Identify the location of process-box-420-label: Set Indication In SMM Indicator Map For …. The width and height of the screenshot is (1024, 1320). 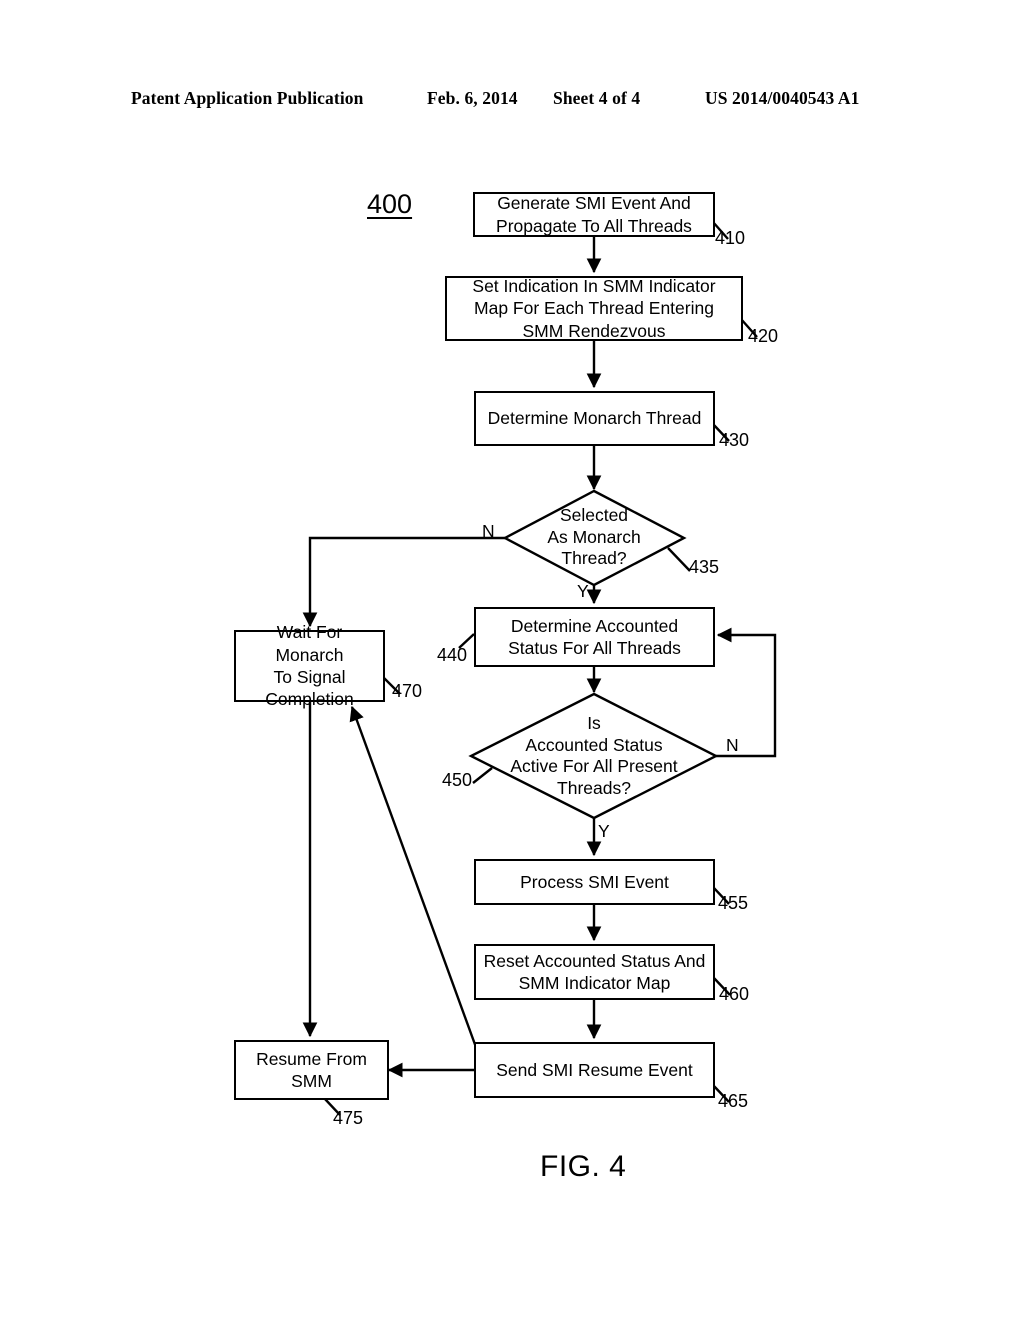
(594, 308).